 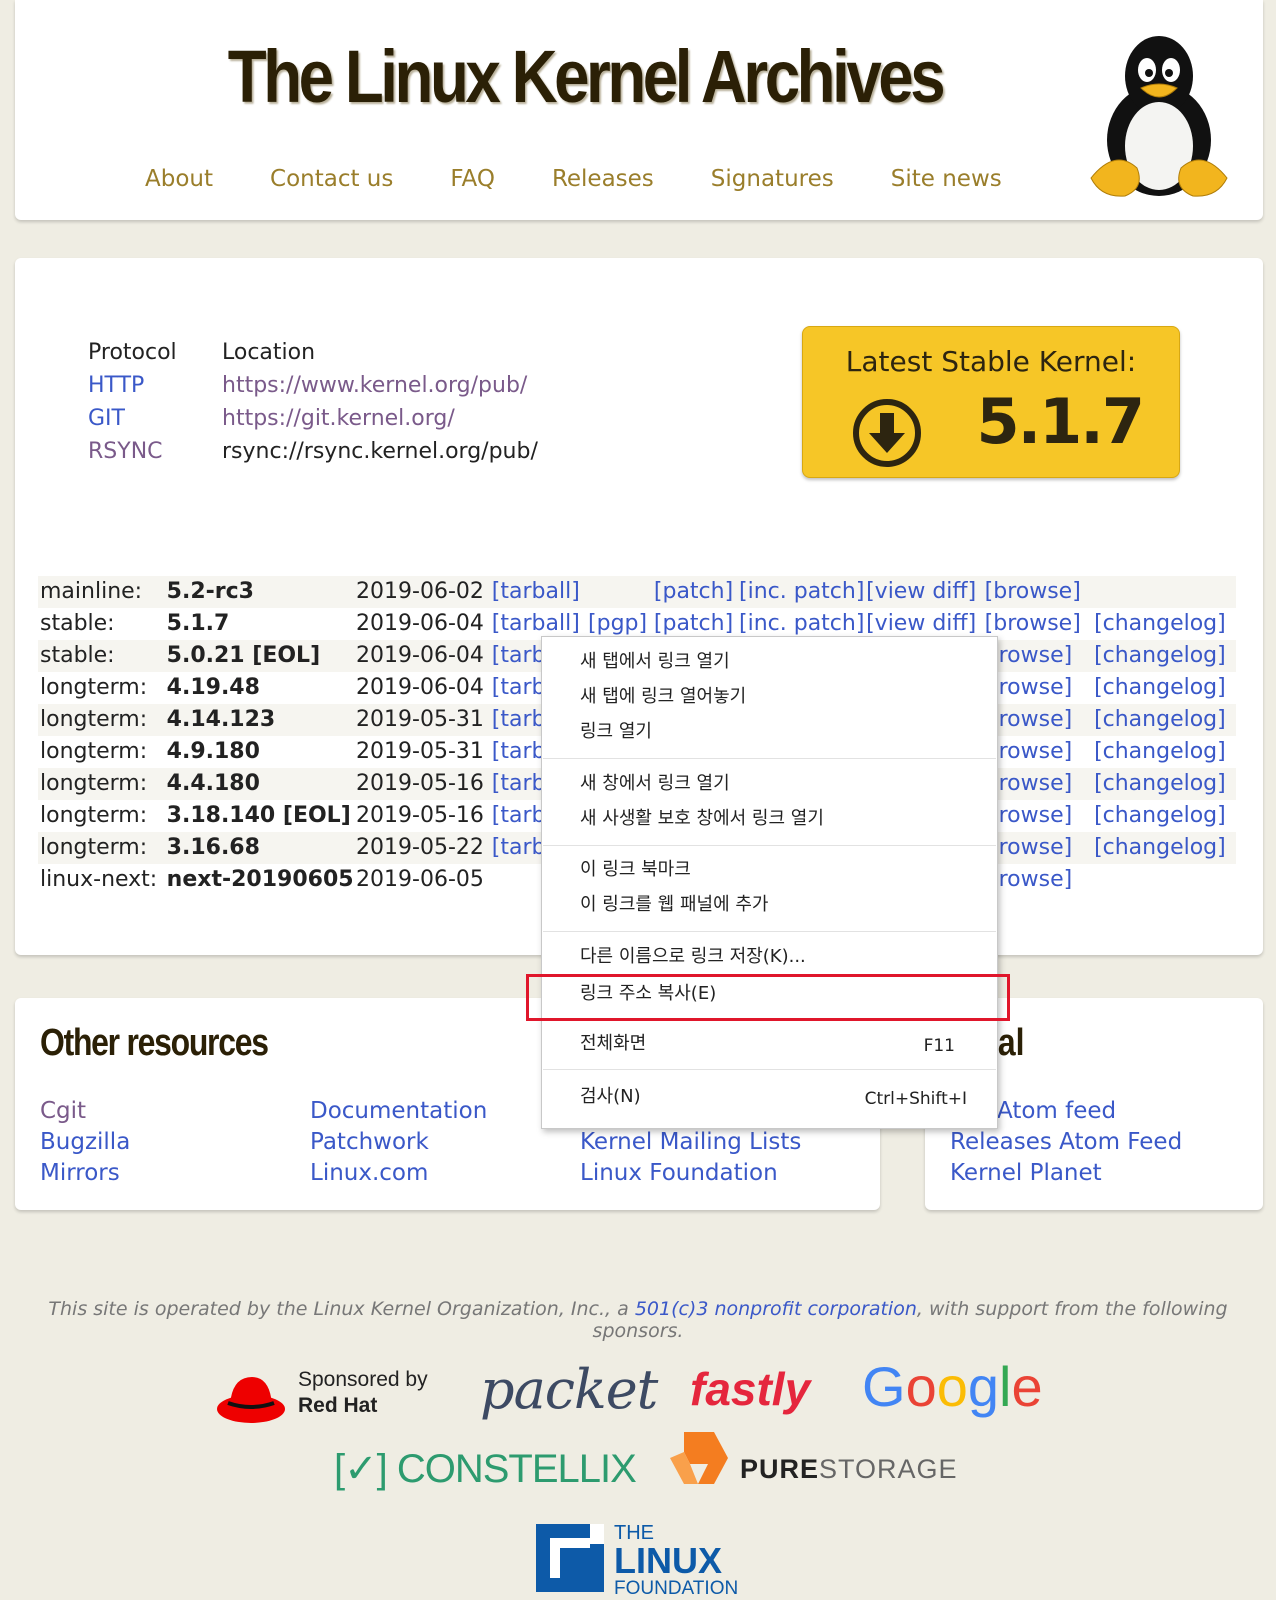 What do you see at coordinates (398, 1142) in the screenshot?
I see `link-patchwork: Patchwork` at bounding box center [398, 1142].